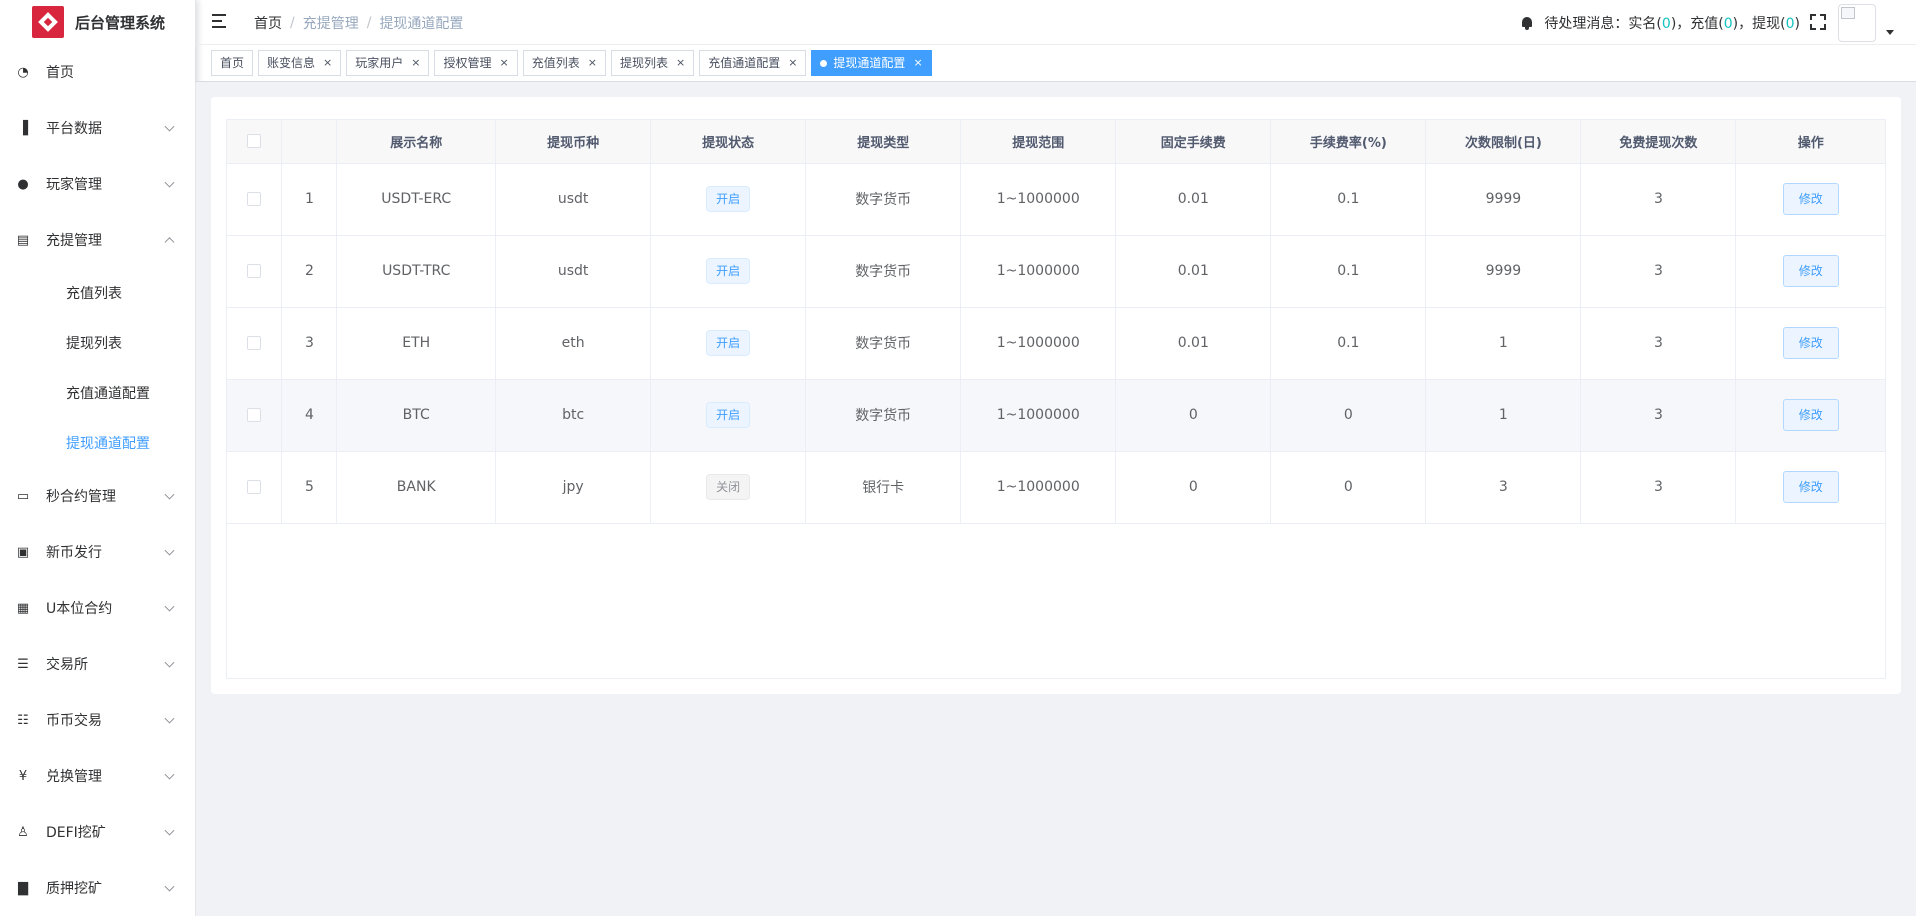 The image size is (1916, 916). I want to click on sidebar-item: ♙ DEFI挖矿, so click(97, 832).